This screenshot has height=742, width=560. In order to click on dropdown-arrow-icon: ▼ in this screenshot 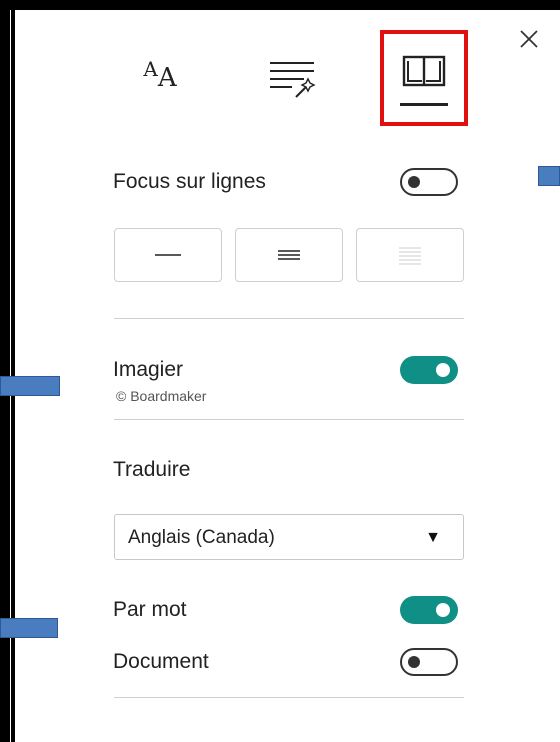, I will do `click(433, 537)`.